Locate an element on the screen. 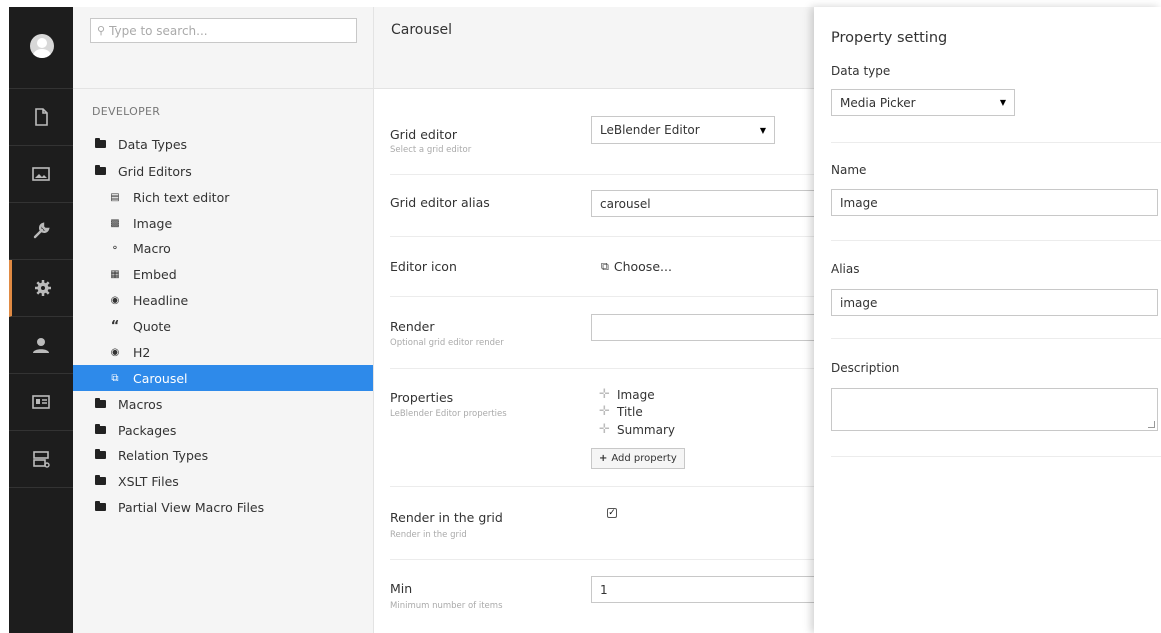 Image resolution: width=1161 pixels, height=633 pixels. section-members is located at coordinates (41, 402).